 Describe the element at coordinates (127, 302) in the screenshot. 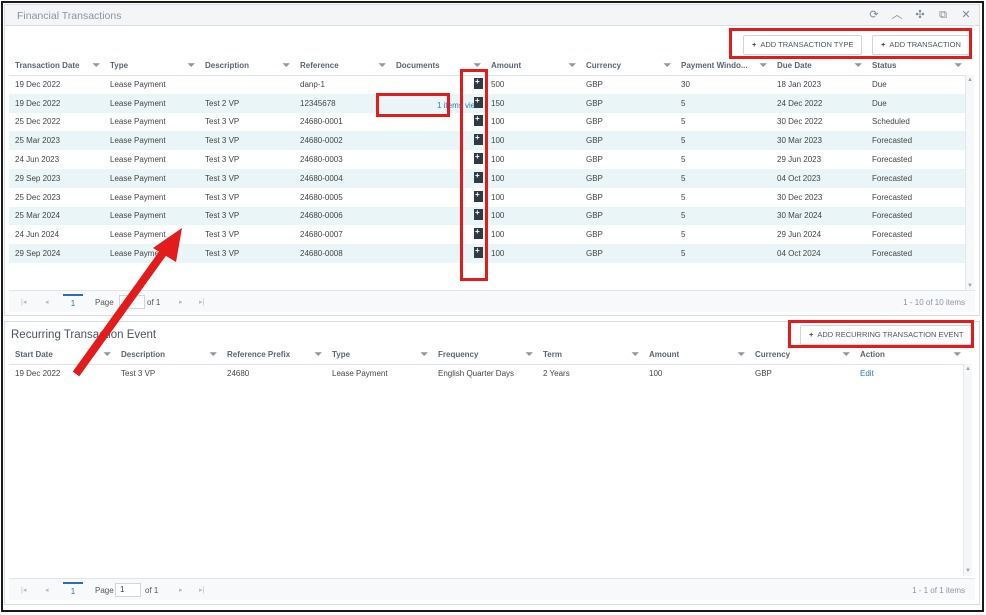

I see `annotation-arrow` at that location.